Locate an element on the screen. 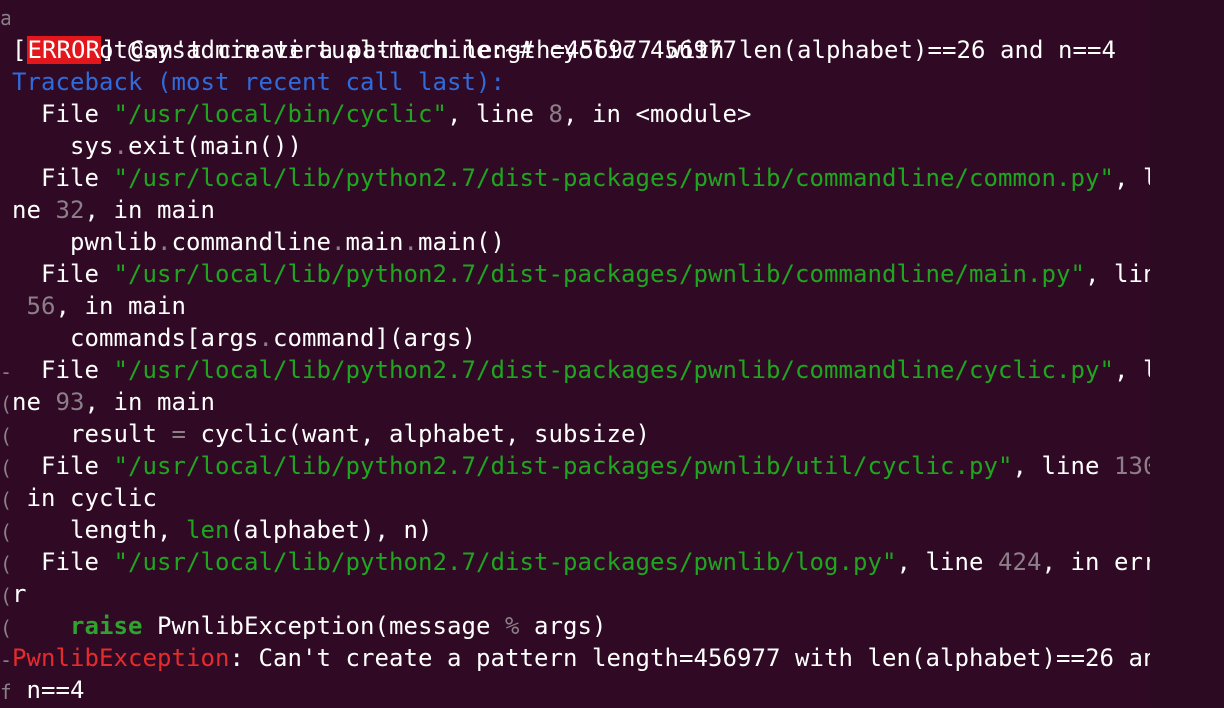 This screenshot has height=708, width=1224. line-number: 56 is located at coordinates (41, 306).